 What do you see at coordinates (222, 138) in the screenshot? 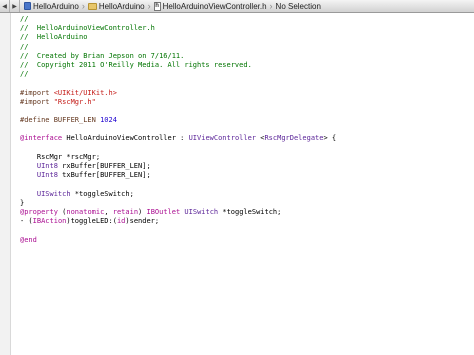
I see `code-token: UIViewController` at bounding box center [222, 138].